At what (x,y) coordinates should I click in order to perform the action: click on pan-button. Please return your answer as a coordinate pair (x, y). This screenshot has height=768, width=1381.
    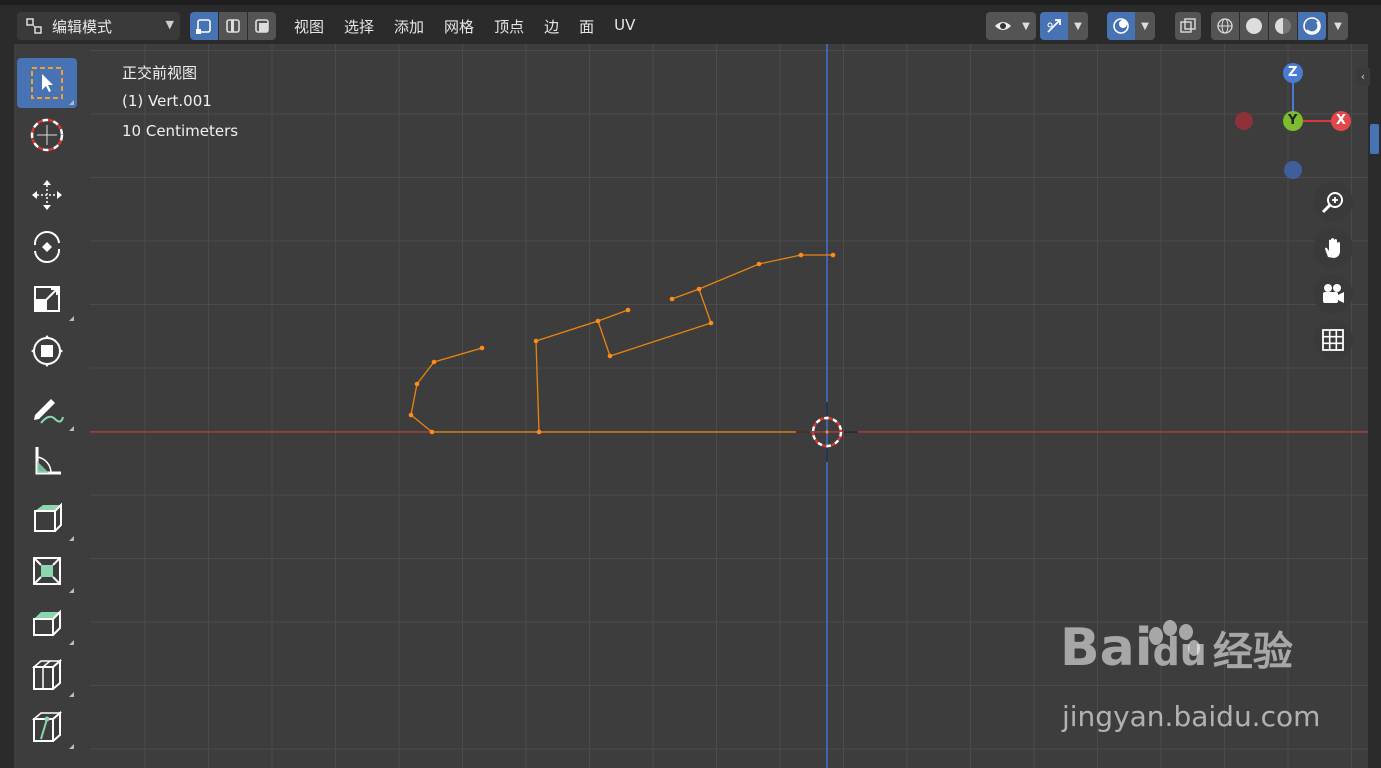
    Looking at the image, I should click on (1333, 248).